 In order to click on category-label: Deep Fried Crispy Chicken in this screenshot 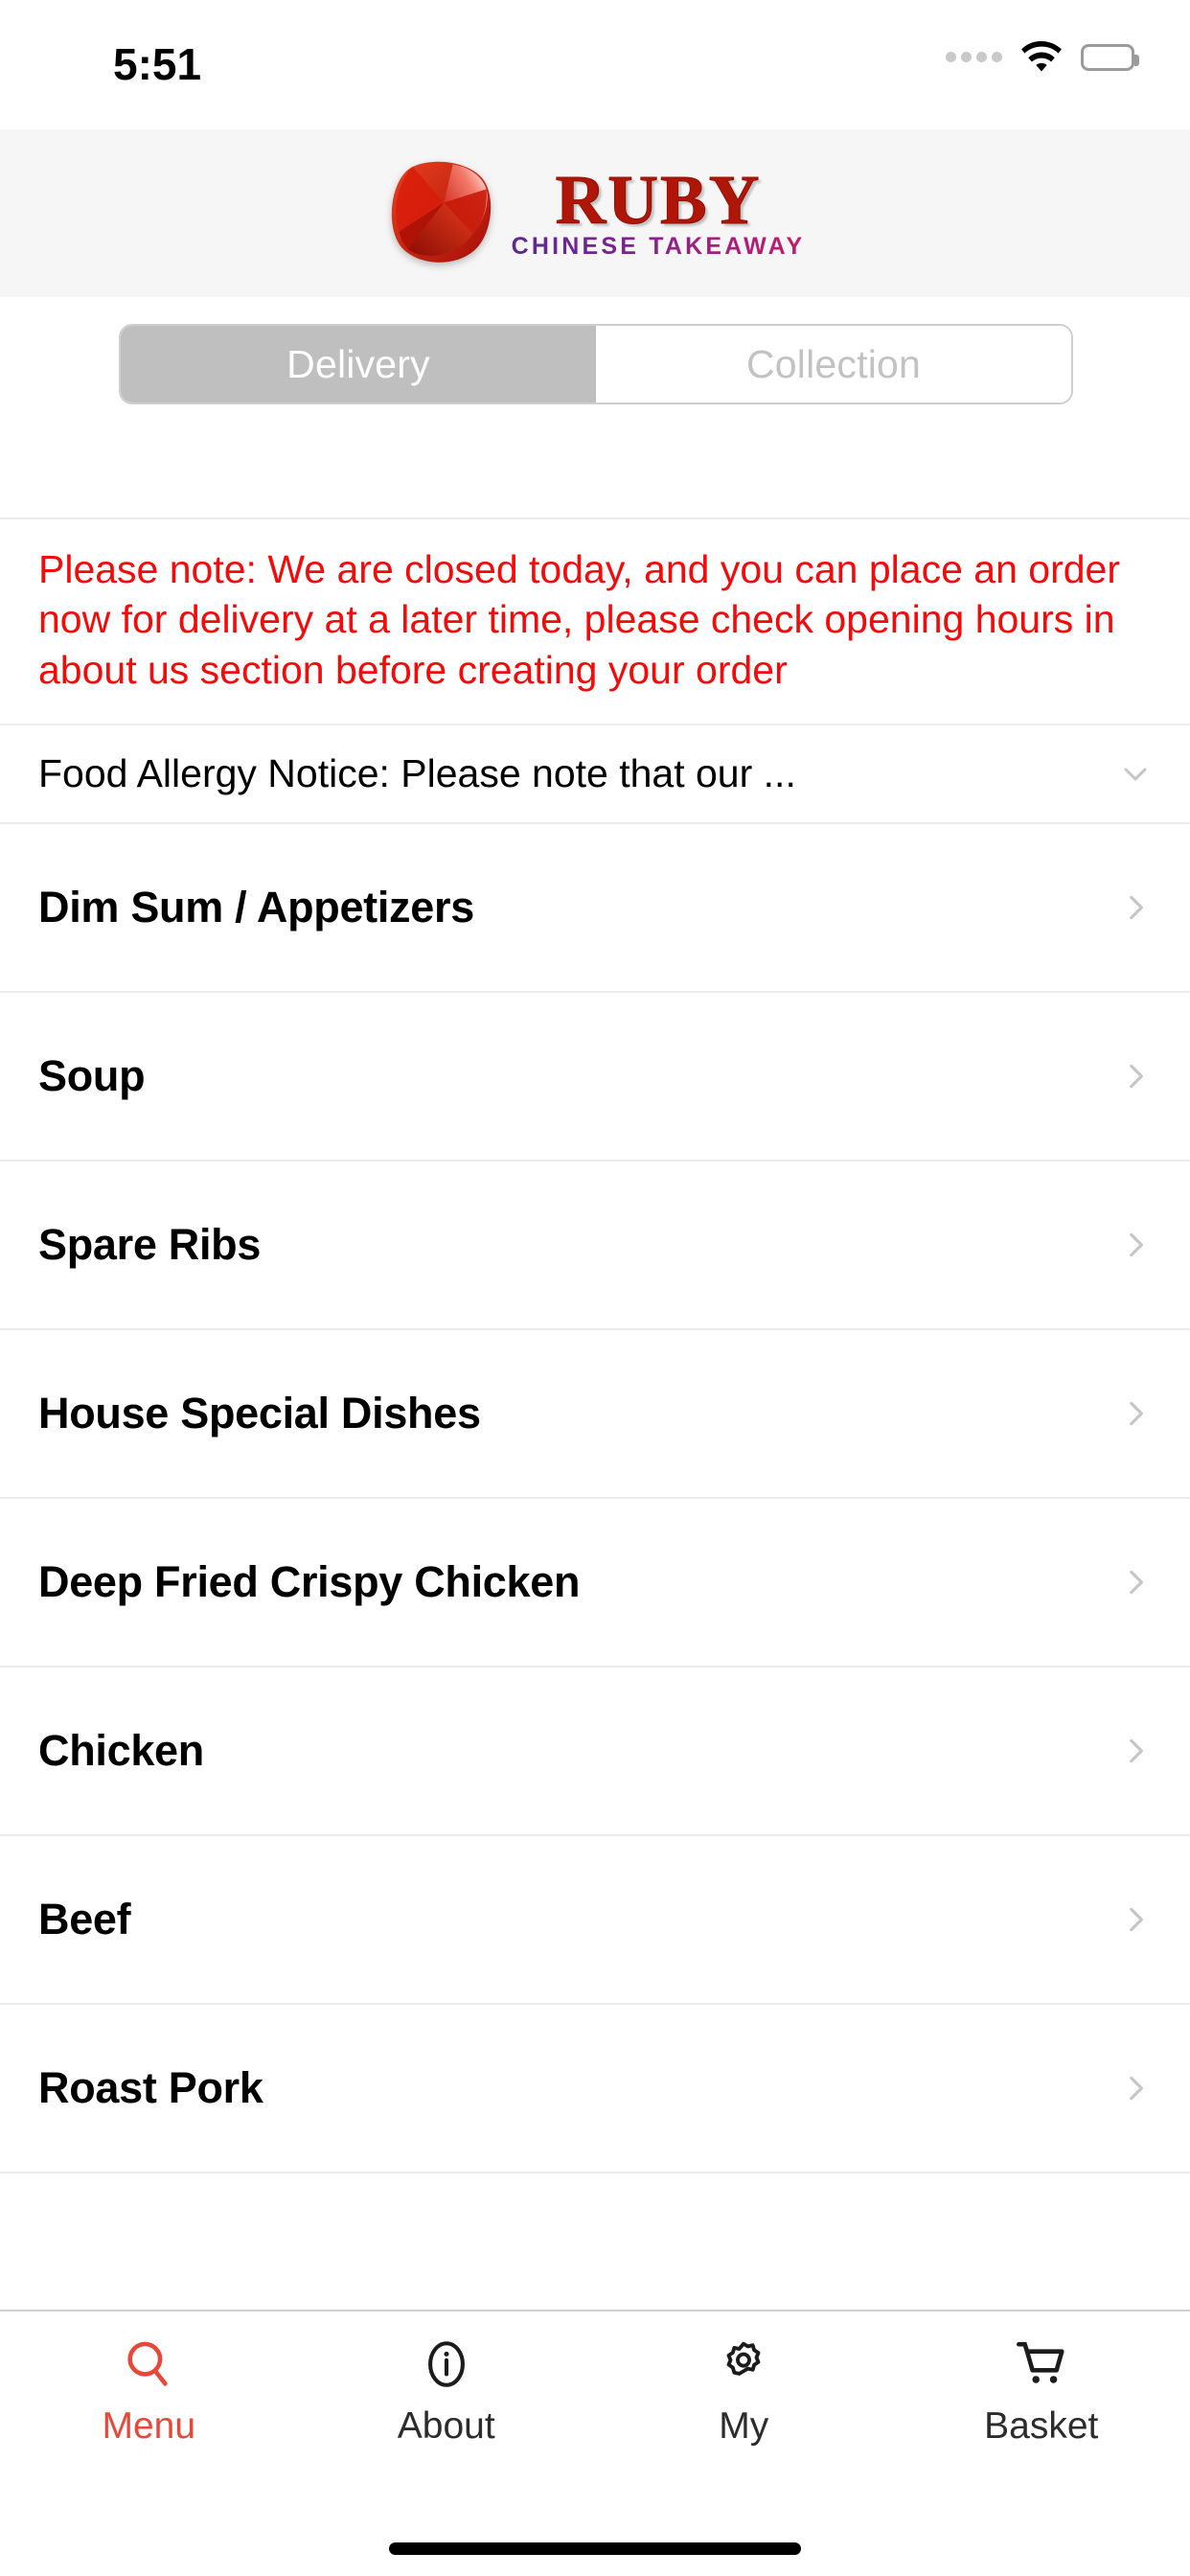, I will do `click(310, 1582)`.